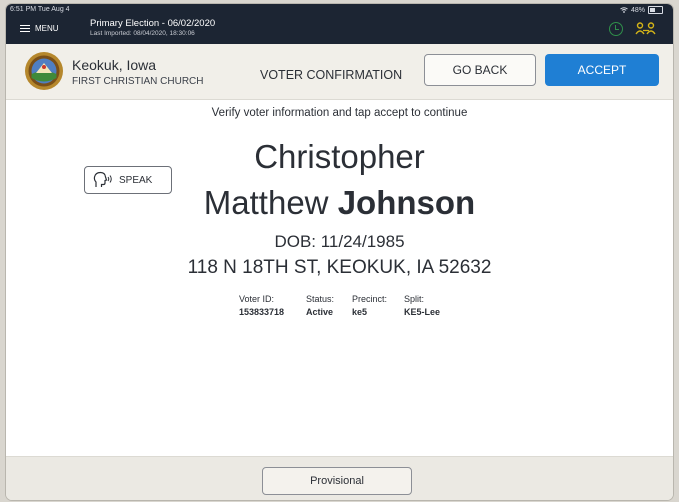 Image resolution: width=679 pixels, height=502 pixels. What do you see at coordinates (370, 299) in the screenshot?
I see `precinct-label: Precinct:` at bounding box center [370, 299].